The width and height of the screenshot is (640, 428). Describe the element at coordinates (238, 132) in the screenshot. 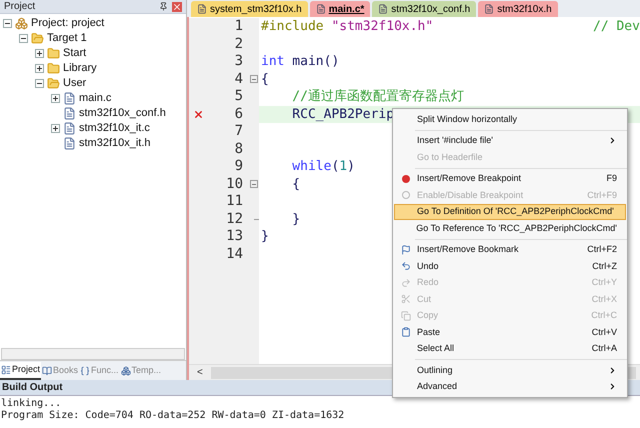

I see `line-number: 7` at that location.